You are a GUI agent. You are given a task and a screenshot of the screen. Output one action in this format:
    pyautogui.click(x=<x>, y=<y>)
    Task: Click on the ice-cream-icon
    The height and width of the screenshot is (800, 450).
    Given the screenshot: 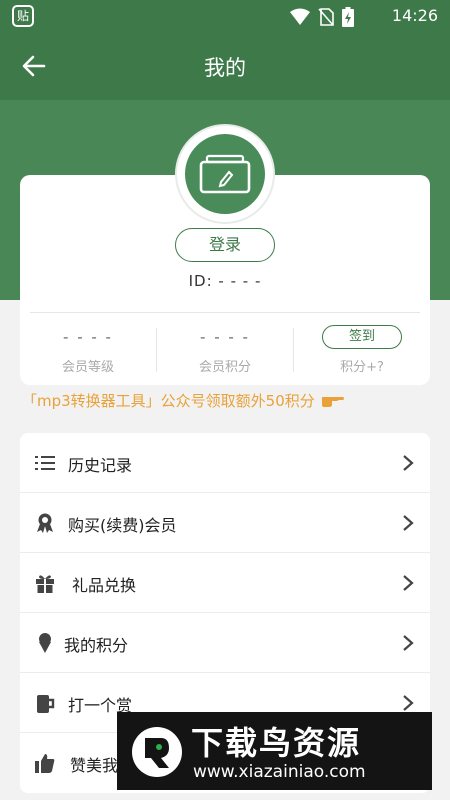 What is the action you would take?
    pyautogui.click(x=45, y=643)
    